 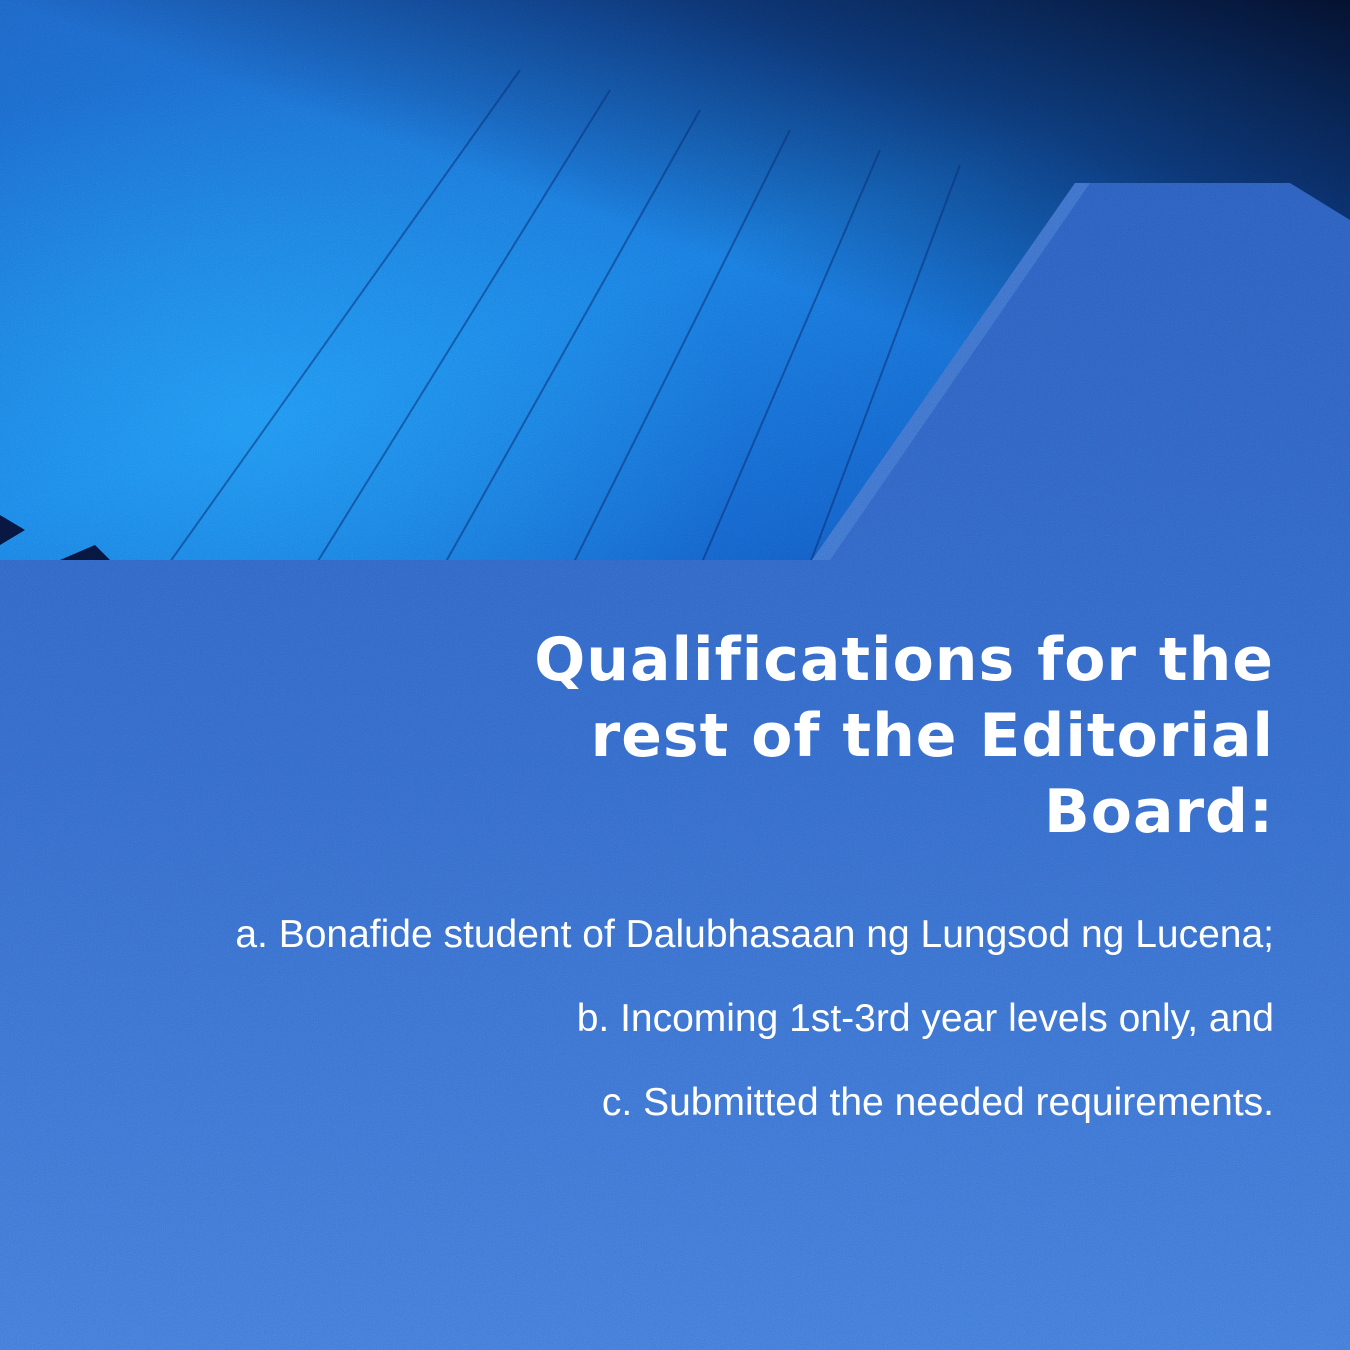 What do you see at coordinates (932, 736) in the screenshot?
I see `title-line: rest of the Editorial` at bounding box center [932, 736].